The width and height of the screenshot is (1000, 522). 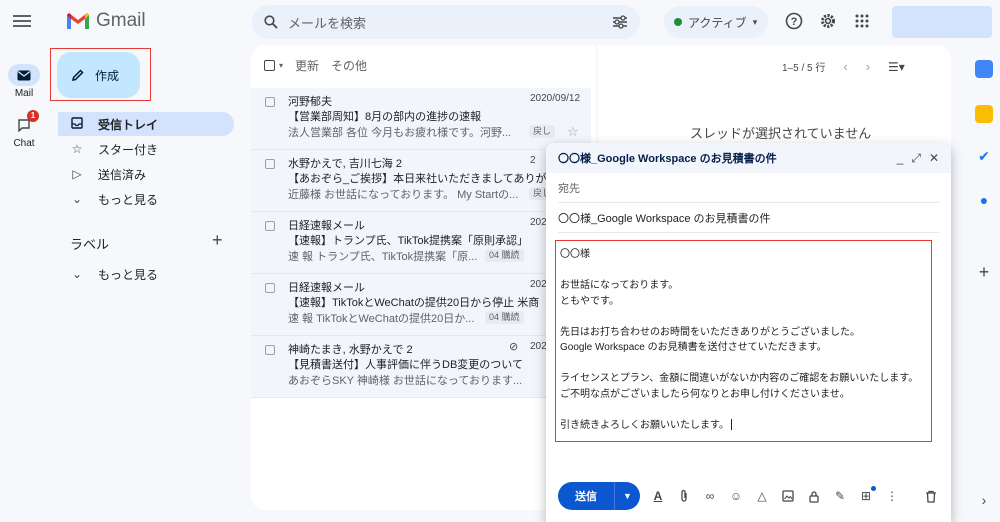 What do you see at coordinates (405, 365) in the screenshot?
I see `email-subject: 【見積書送付】人事評価に伴うDB変更のついて` at bounding box center [405, 365].